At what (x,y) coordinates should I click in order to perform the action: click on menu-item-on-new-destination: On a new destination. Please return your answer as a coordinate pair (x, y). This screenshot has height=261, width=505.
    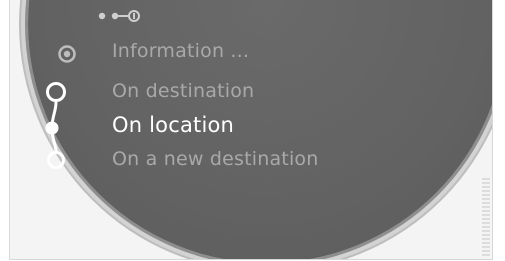
    Looking at the image, I should click on (215, 159).